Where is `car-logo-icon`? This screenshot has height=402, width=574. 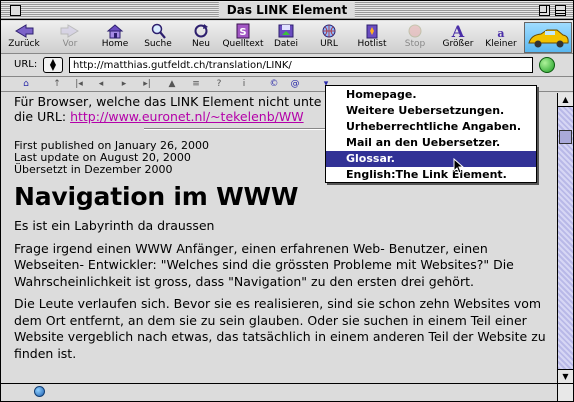
car-logo-icon is located at coordinates (548, 37).